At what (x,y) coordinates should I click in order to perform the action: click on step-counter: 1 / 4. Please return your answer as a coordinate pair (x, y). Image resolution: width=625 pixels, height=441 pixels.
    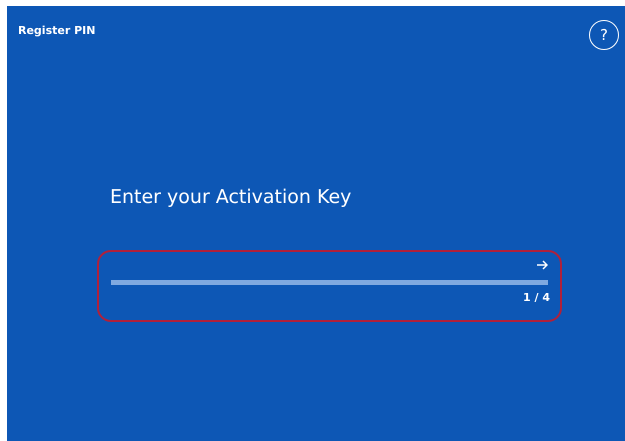
    Looking at the image, I should click on (536, 297).